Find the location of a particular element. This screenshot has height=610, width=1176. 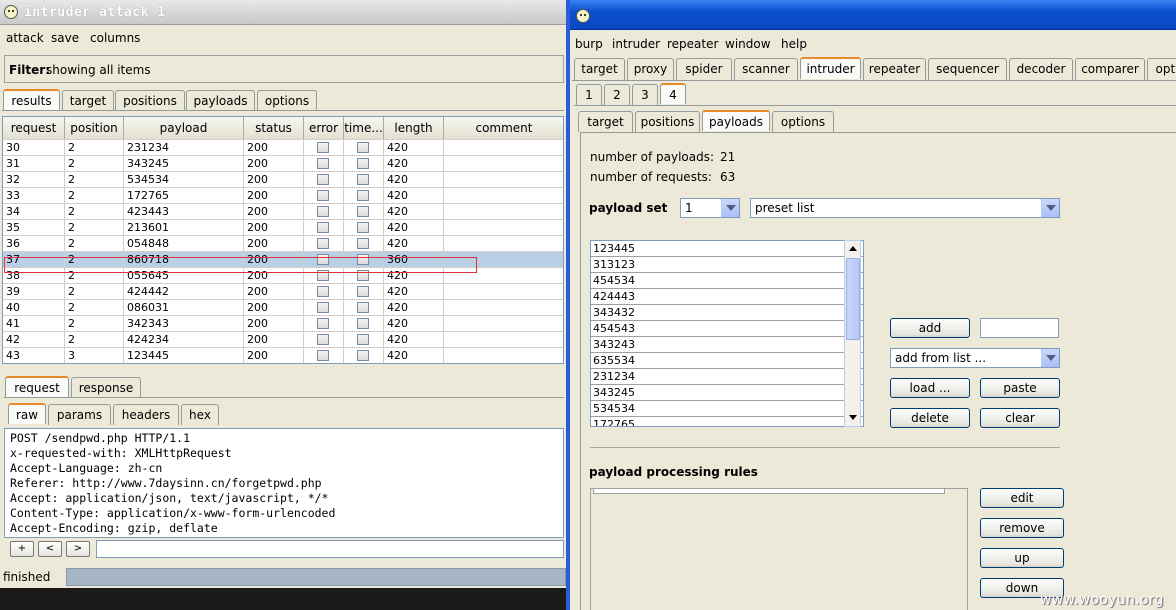

add-button: + is located at coordinates (22, 549).